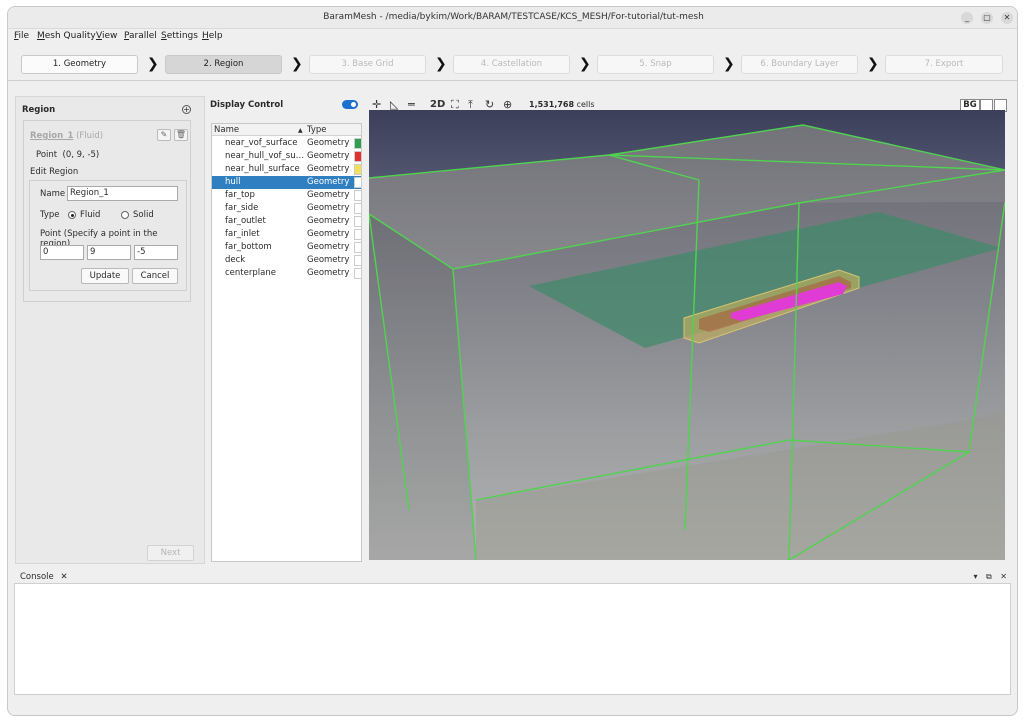 Image resolution: width=1024 pixels, height=723 pixels. Describe the element at coordinates (140, 36) in the screenshot. I see `menu-parallel: Parallel` at that location.